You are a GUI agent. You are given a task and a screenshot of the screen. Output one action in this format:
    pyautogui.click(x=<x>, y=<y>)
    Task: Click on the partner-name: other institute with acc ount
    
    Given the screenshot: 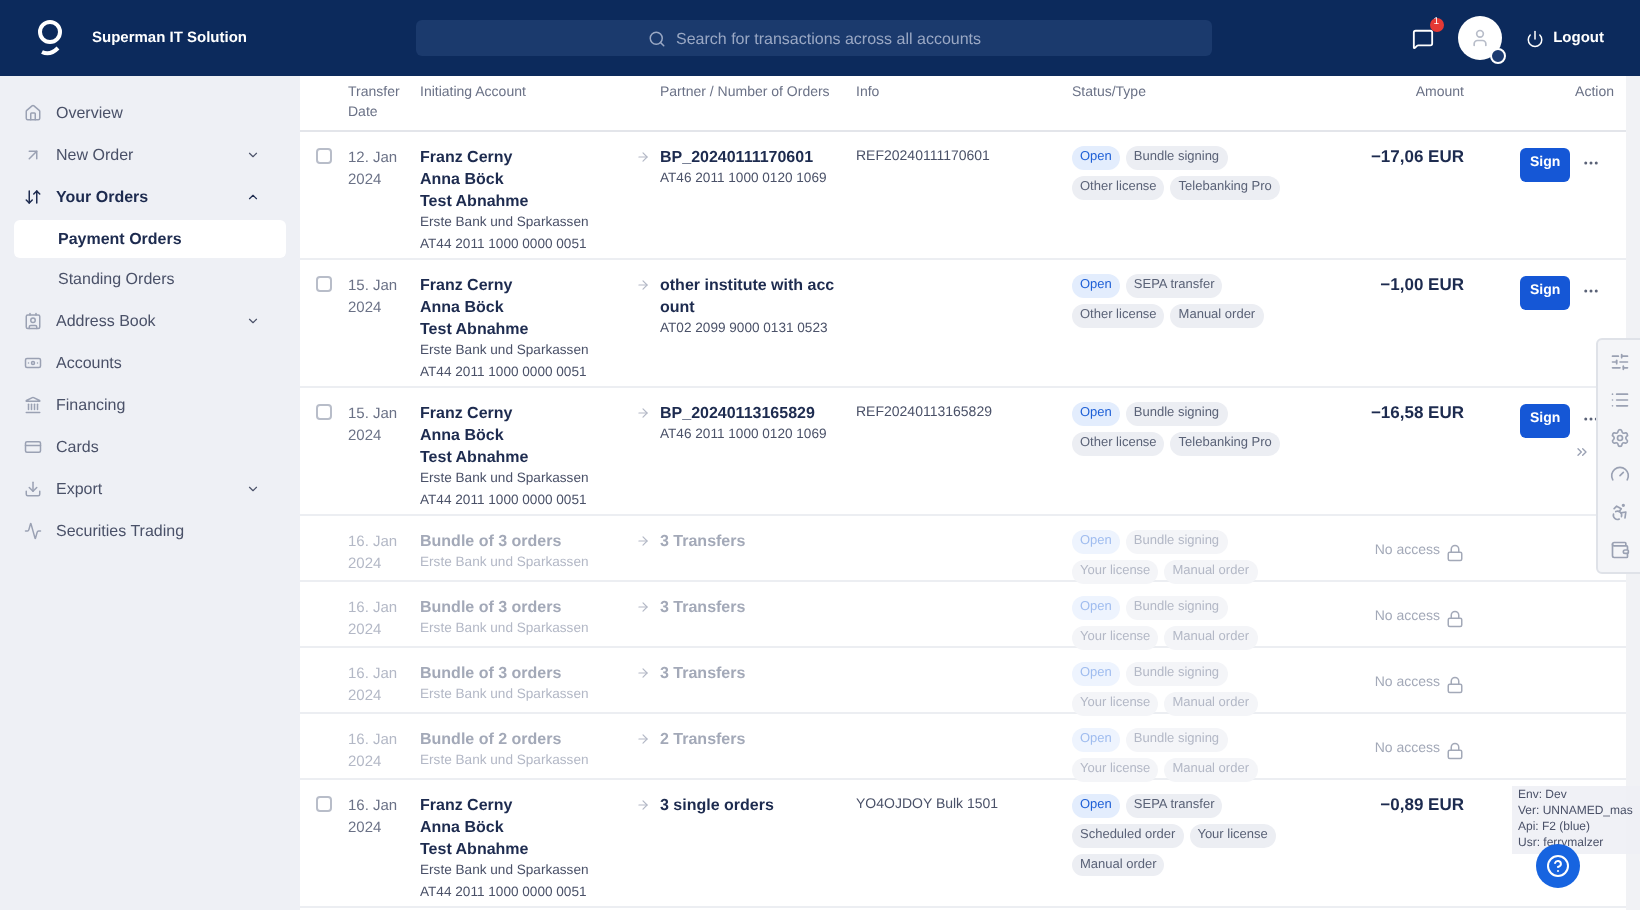 What is the action you would take?
    pyautogui.click(x=748, y=296)
    